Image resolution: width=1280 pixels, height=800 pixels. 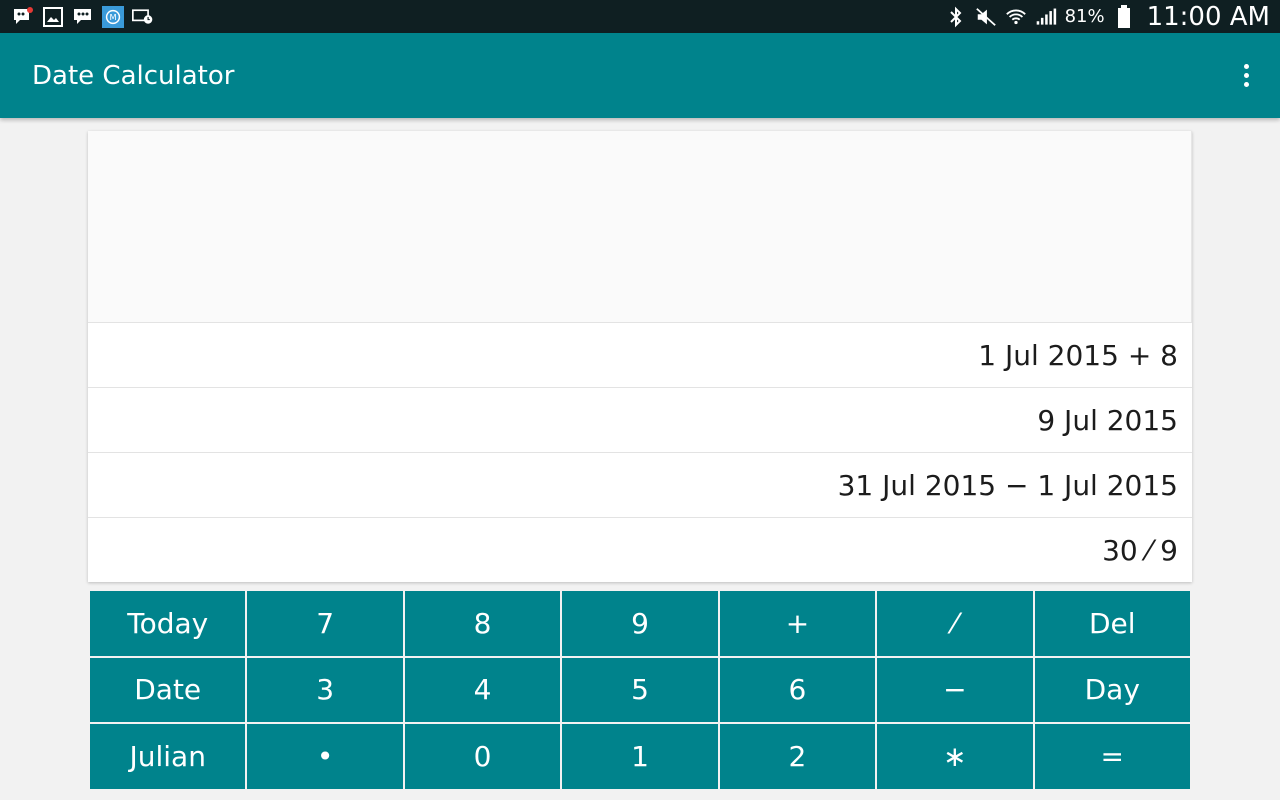 I want to click on digit-7-button: 7, so click(x=325, y=623).